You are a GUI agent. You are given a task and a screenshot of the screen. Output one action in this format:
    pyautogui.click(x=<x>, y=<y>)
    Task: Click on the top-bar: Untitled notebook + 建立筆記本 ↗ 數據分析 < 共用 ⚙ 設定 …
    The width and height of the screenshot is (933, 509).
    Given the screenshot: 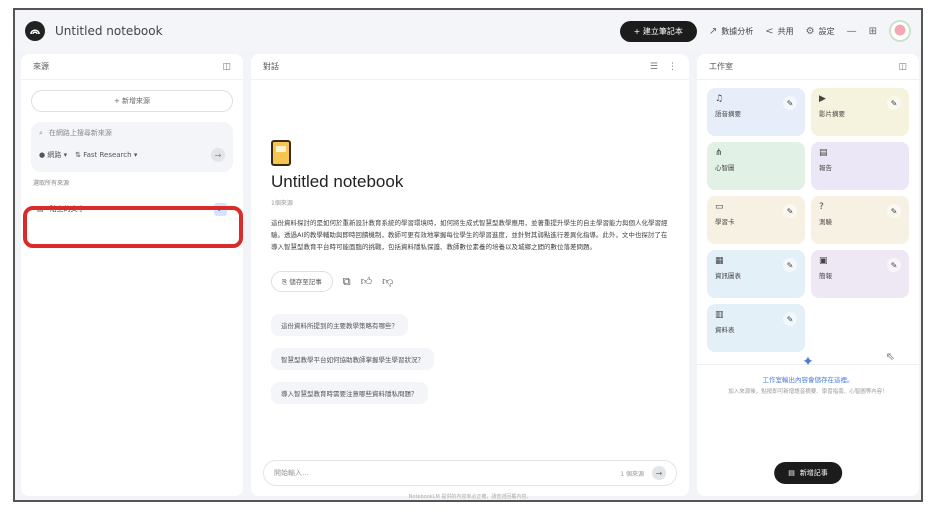 What is the action you would take?
    pyautogui.click(x=468, y=31)
    